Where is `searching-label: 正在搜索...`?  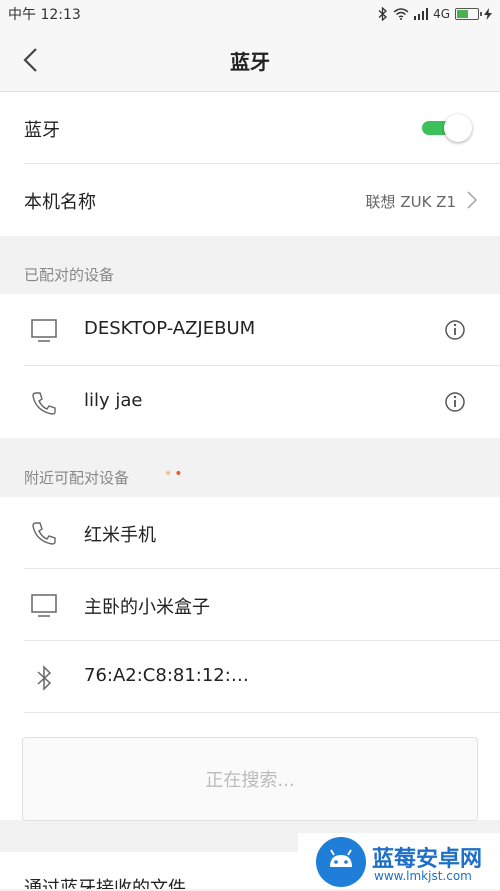
searching-label: 正在搜索... is located at coordinates (250, 780).